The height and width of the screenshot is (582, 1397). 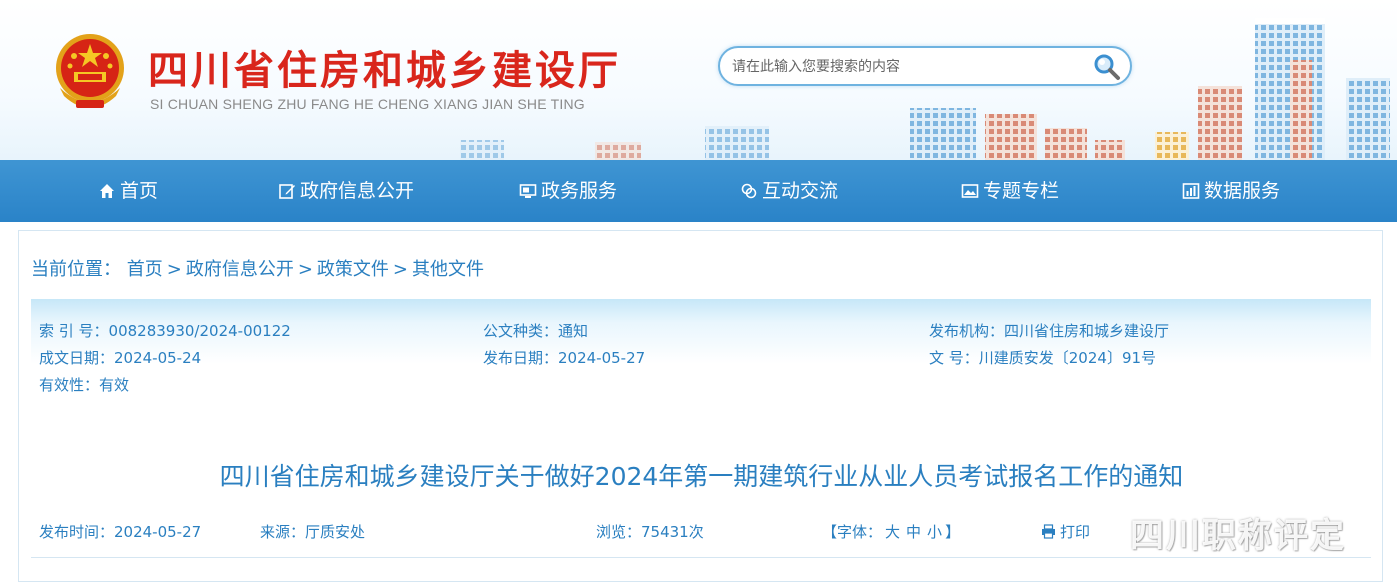 I want to click on document-title: 四川省住房和城乡建设厅关于做好2024年第一期建筑行业从业人员考试报名工作的通知, so click(x=701, y=476).